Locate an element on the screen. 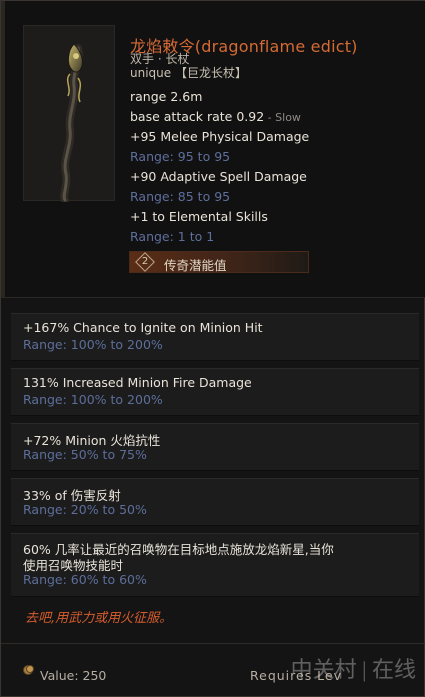 This screenshot has height=697, width=425. item-image-frame is located at coordinates (69, 113).